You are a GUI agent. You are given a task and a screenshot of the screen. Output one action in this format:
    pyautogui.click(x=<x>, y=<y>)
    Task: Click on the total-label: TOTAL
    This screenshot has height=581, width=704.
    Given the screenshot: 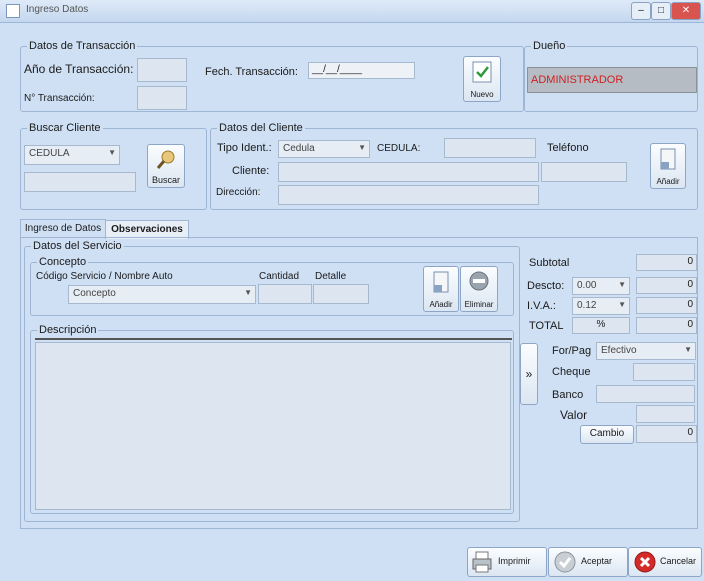 What is the action you would take?
    pyautogui.click(x=546, y=326)
    